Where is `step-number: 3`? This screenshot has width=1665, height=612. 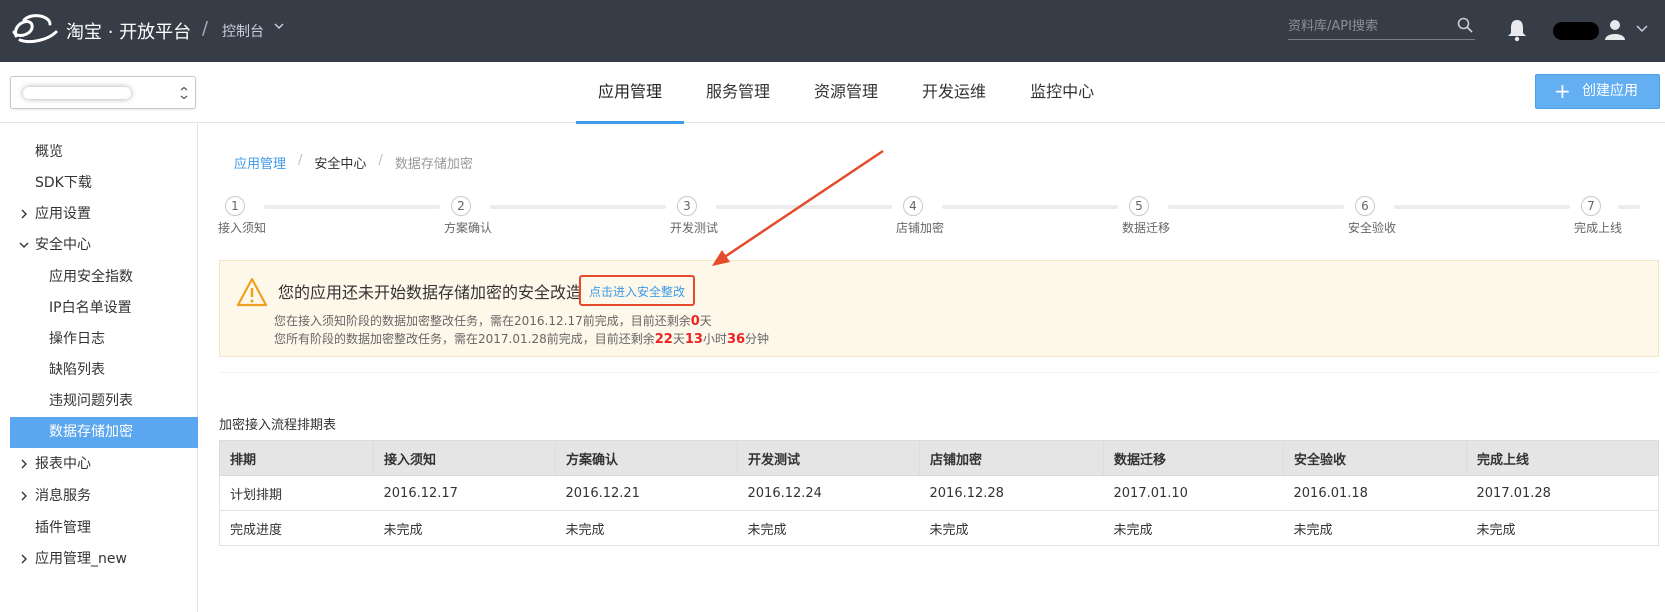
step-number: 3 is located at coordinates (687, 206).